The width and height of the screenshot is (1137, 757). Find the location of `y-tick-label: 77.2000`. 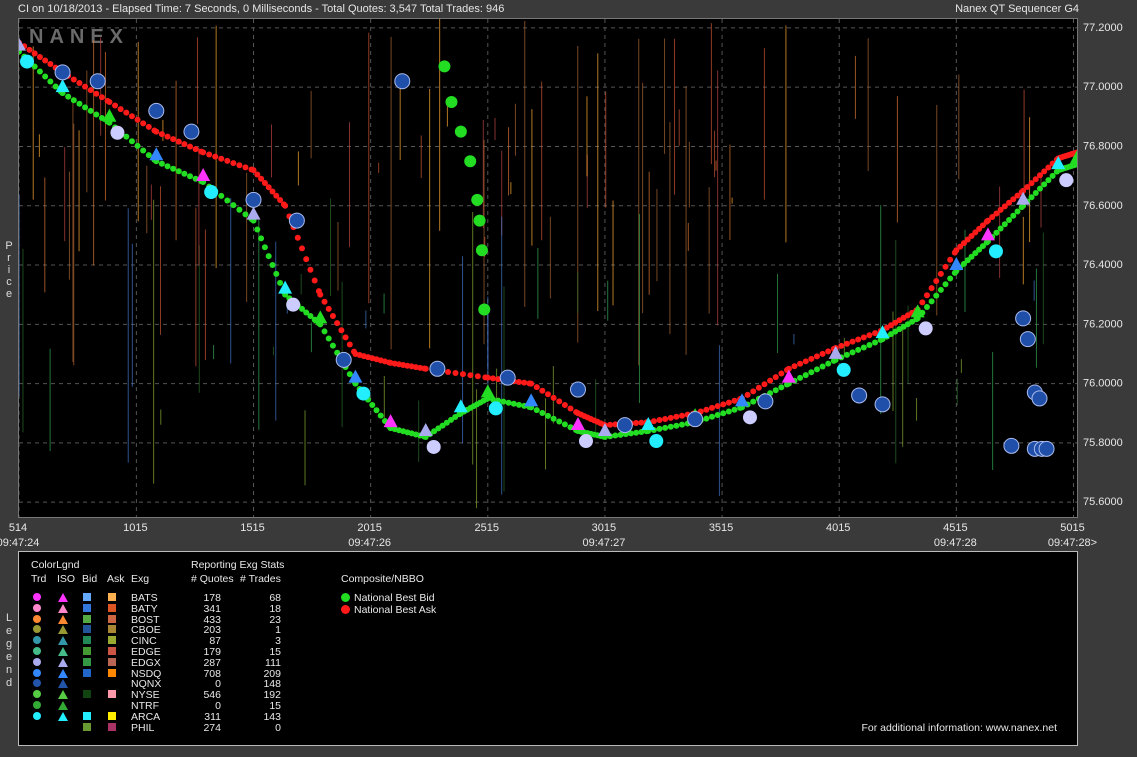

y-tick-label: 77.2000 is located at coordinates (1103, 28).